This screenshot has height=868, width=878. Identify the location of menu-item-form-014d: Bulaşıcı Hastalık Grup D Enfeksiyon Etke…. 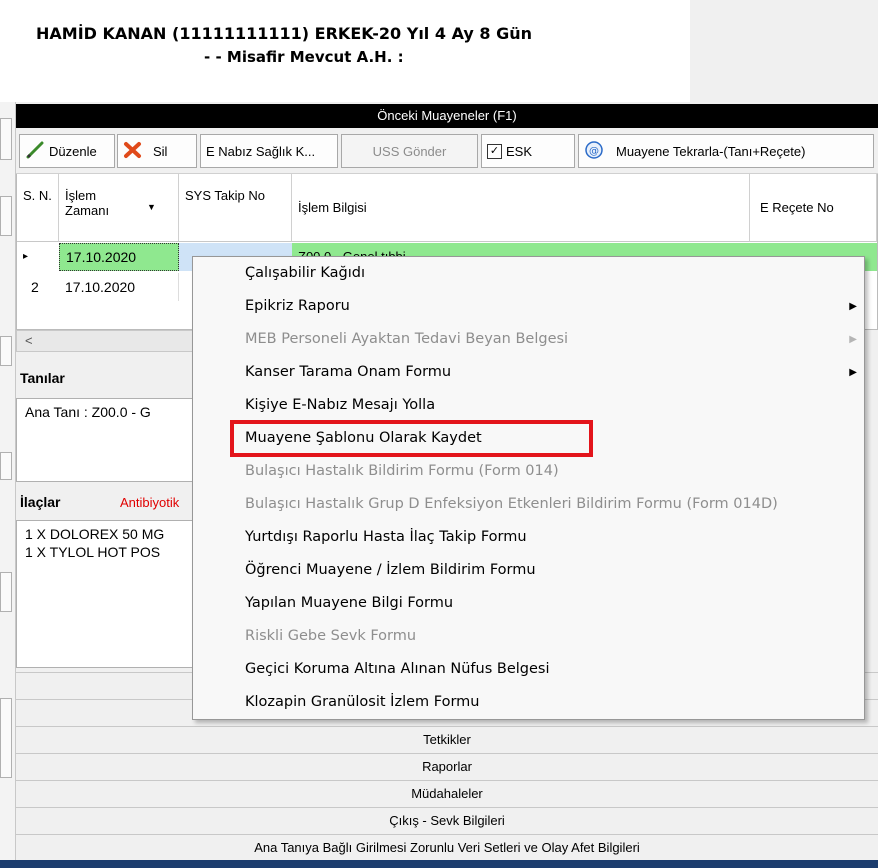
(528, 504).